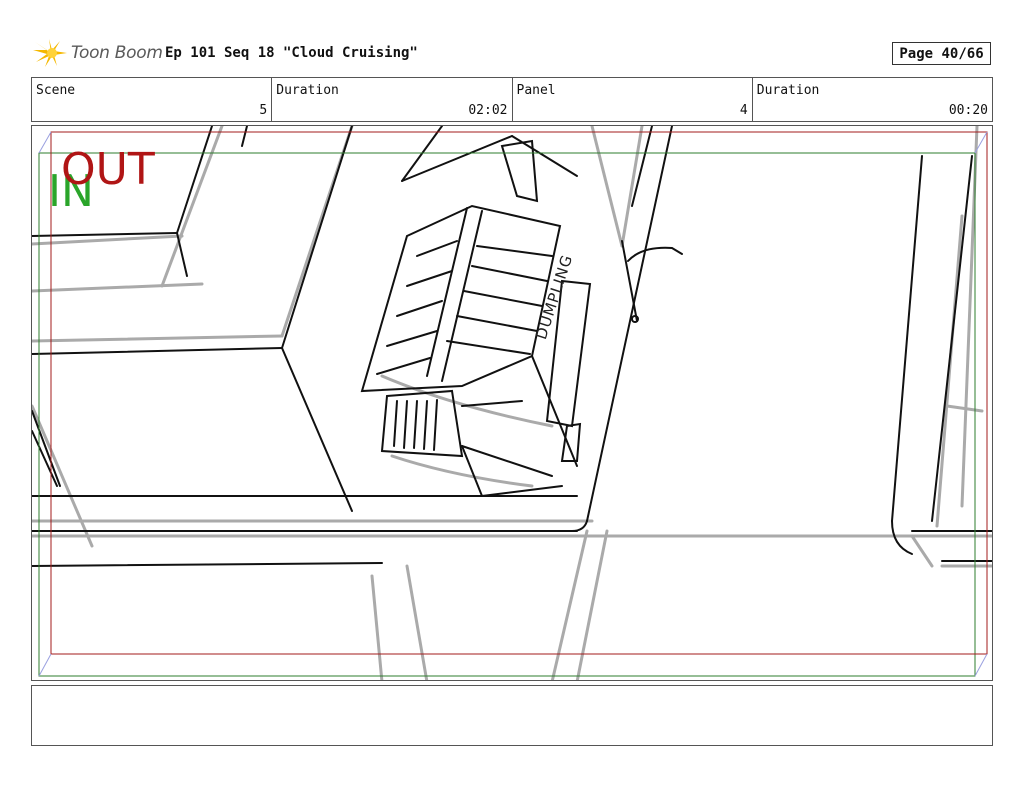 The width and height of the screenshot is (1024, 793). I want to click on out-frame-label: OUT, so click(108, 169).